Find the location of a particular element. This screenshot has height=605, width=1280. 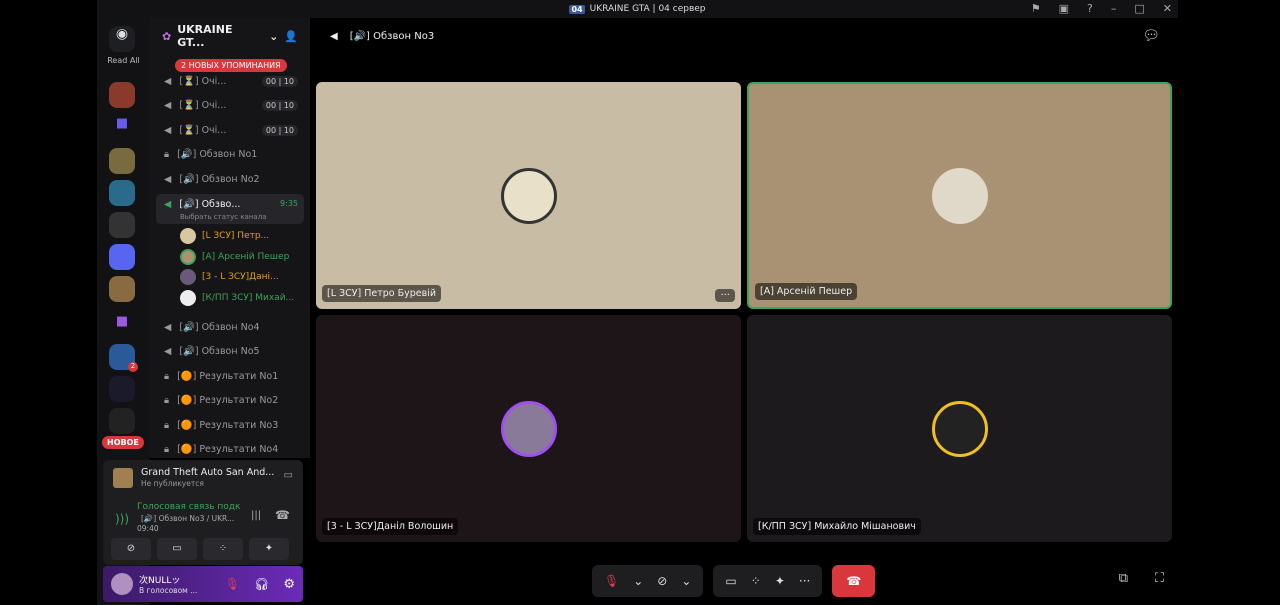

activities-button: ⁘ is located at coordinates (223, 549).